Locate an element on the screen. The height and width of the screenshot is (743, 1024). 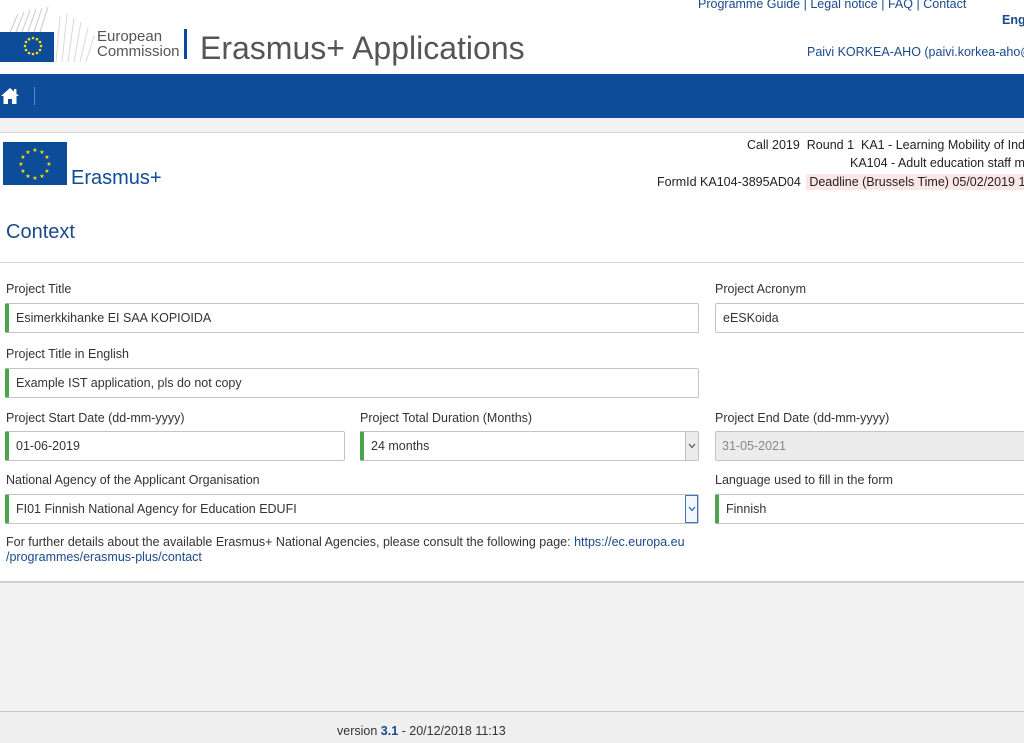
version-info: version 3.1 - 20/12/2018 11:13 is located at coordinates (421, 731).